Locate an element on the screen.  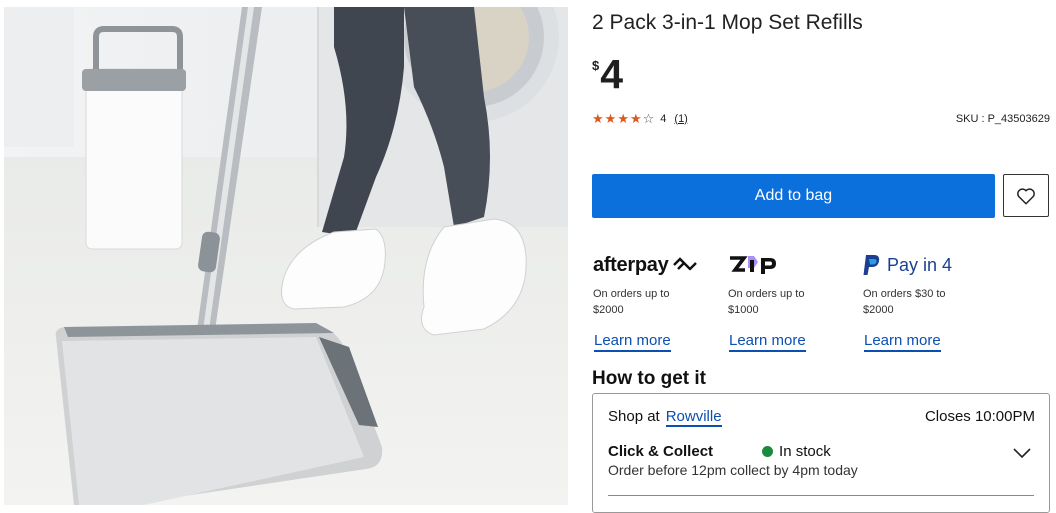
rating-stars: ★ ★ ★ ★ ☆ is located at coordinates (623, 118).